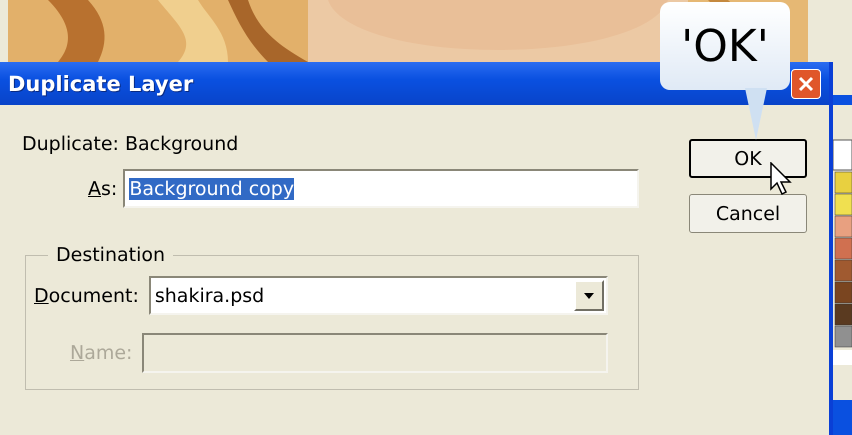 The height and width of the screenshot is (435, 852). I want to click on caret-icon, so click(589, 295).